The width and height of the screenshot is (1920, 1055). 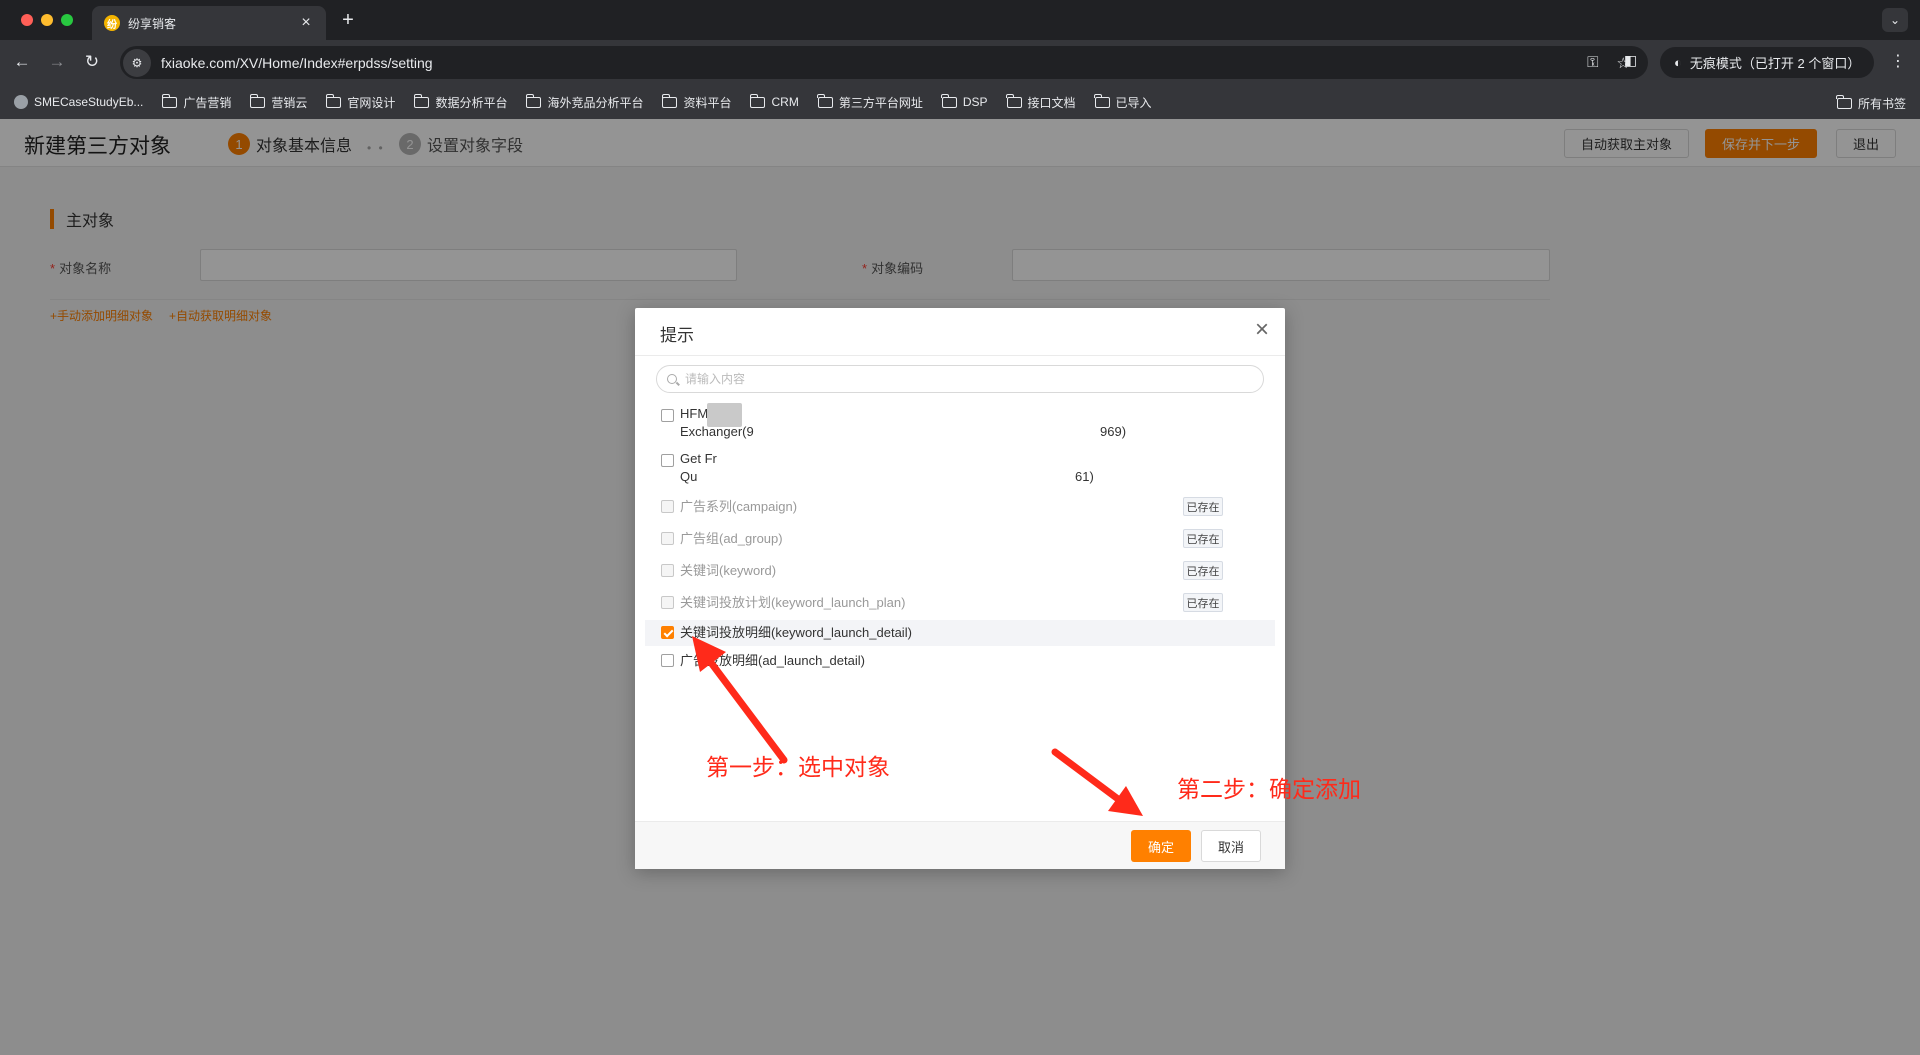 What do you see at coordinates (1262, 330) in the screenshot?
I see `close-icon: ×` at bounding box center [1262, 330].